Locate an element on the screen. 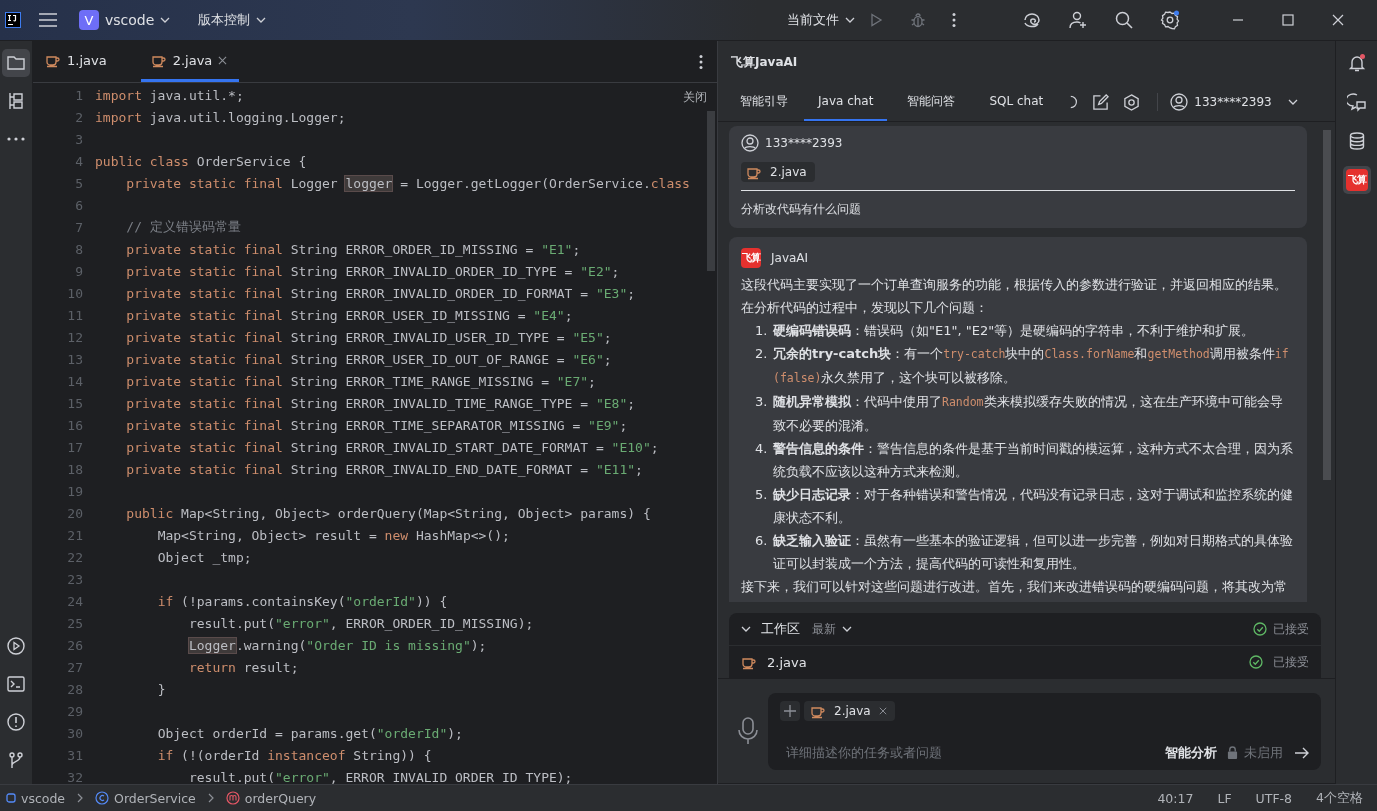 The height and width of the screenshot is (811, 1377). message-text: 接下来，我们可以针对这些问题进行改进。首先，我们来改进错误码的硬编码问题，将其改为常 is located at coordinates (1014, 587).